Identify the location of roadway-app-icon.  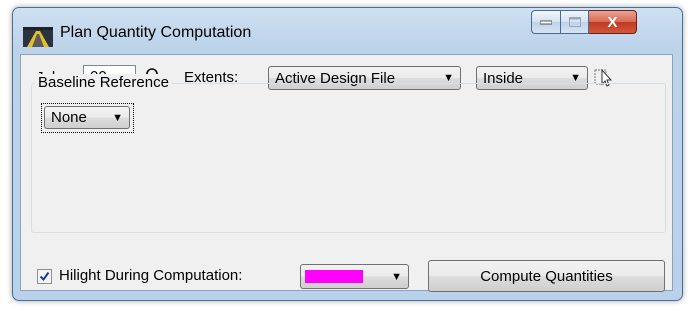
(38, 37).